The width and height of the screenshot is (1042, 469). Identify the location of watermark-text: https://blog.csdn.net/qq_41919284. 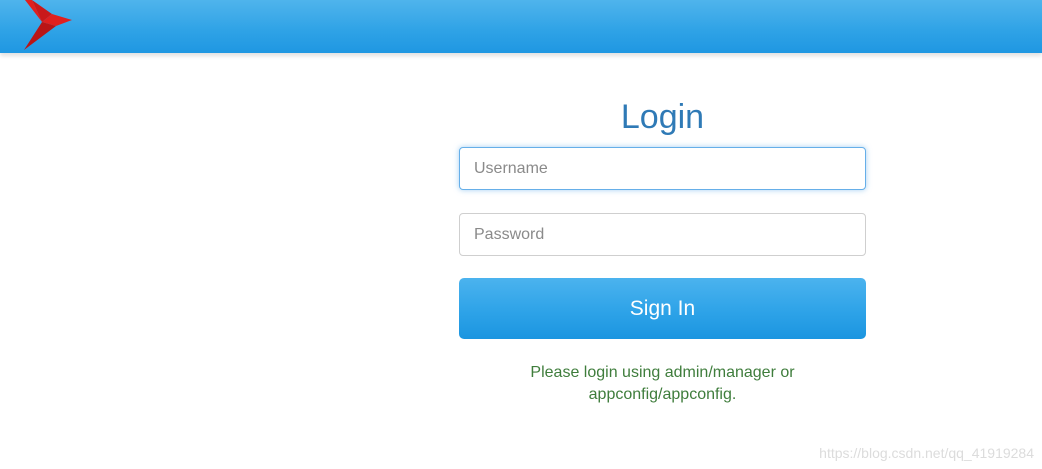
(926, 453).